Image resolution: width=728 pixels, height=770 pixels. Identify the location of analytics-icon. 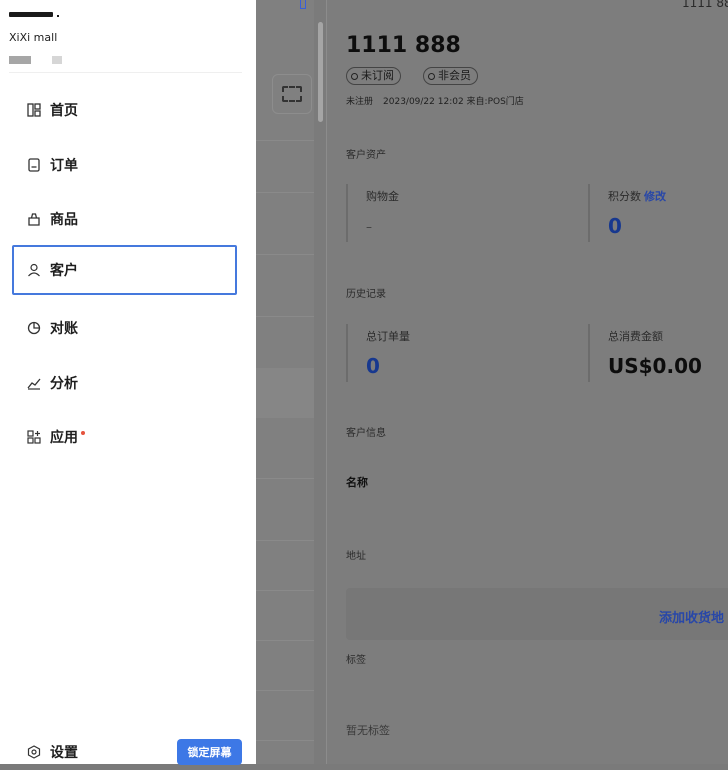
(34, 383).